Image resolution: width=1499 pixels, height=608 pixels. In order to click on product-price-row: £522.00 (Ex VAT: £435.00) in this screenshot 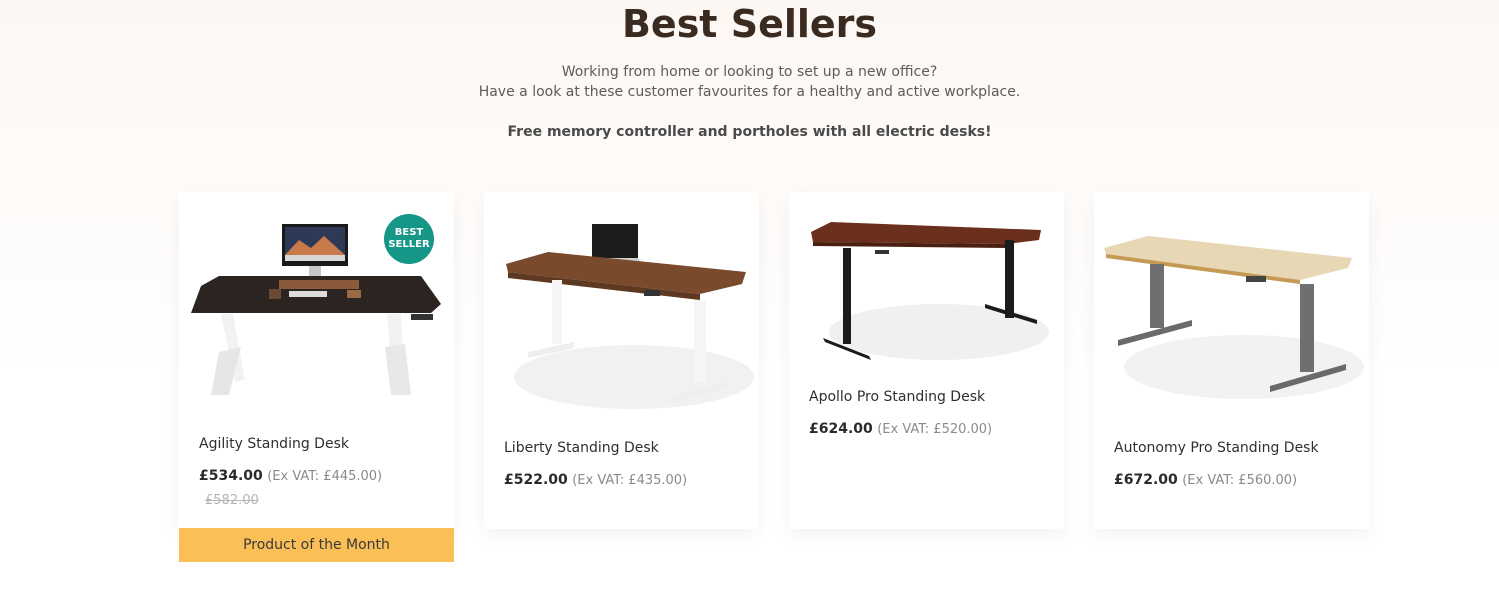, I will do `click(595, 480)`.